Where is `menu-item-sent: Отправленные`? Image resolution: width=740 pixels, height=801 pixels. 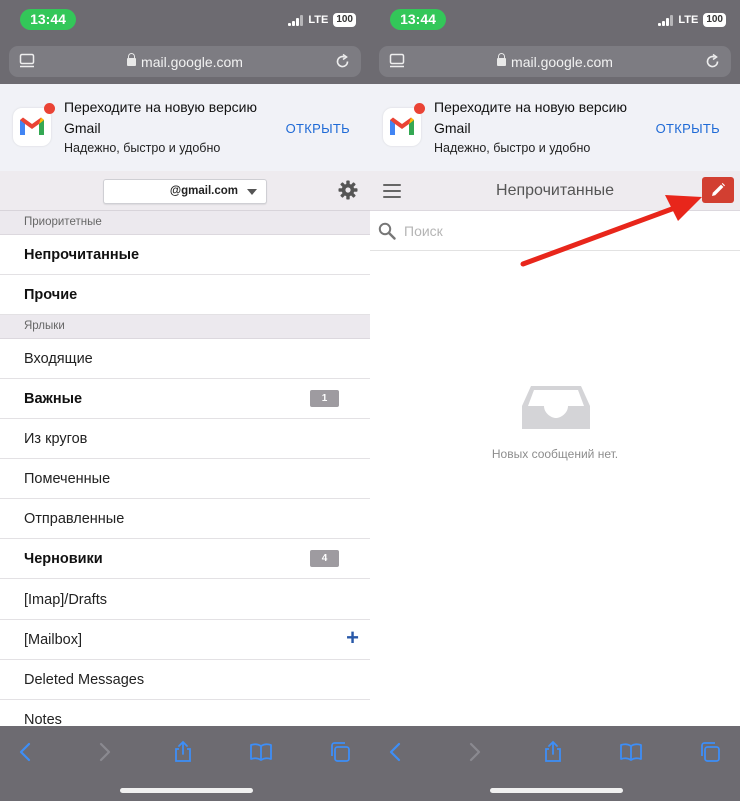
menu-item-sent: Отправленные is located at coordinates (185, 519).